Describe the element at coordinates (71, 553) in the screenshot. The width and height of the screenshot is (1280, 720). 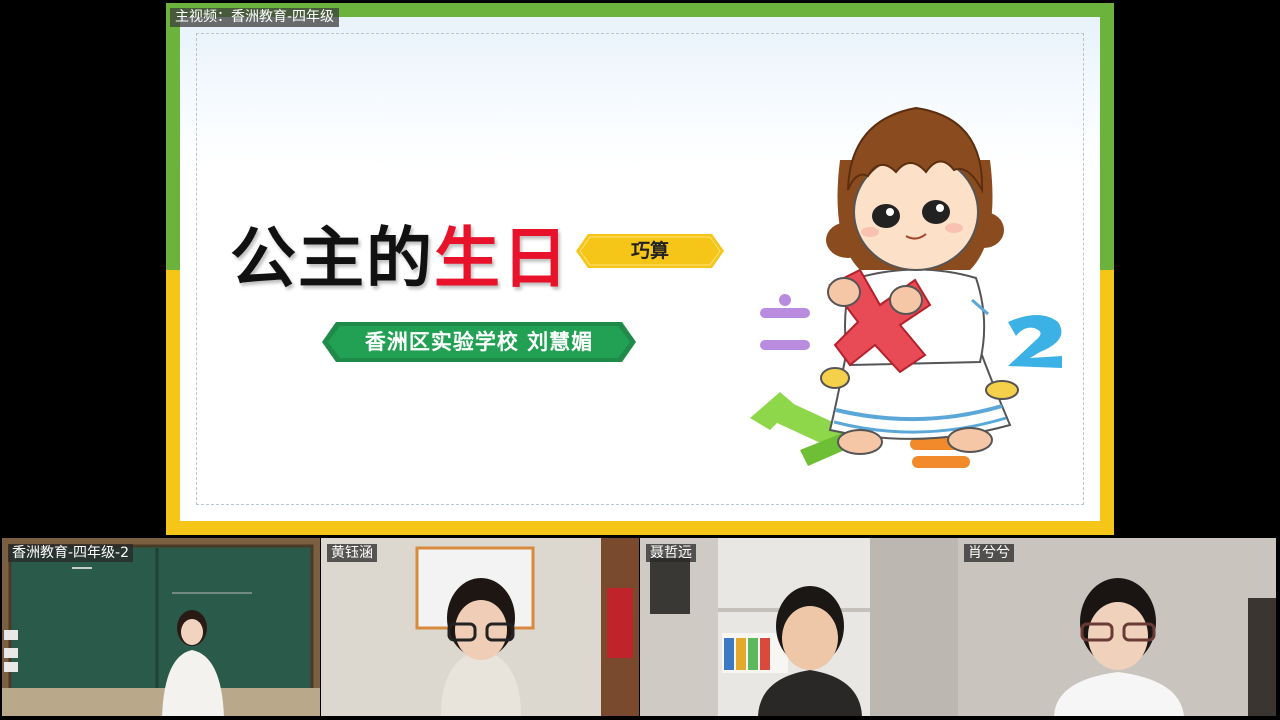
I see `participant-name: 香洲教育-四年级-2` at that location.